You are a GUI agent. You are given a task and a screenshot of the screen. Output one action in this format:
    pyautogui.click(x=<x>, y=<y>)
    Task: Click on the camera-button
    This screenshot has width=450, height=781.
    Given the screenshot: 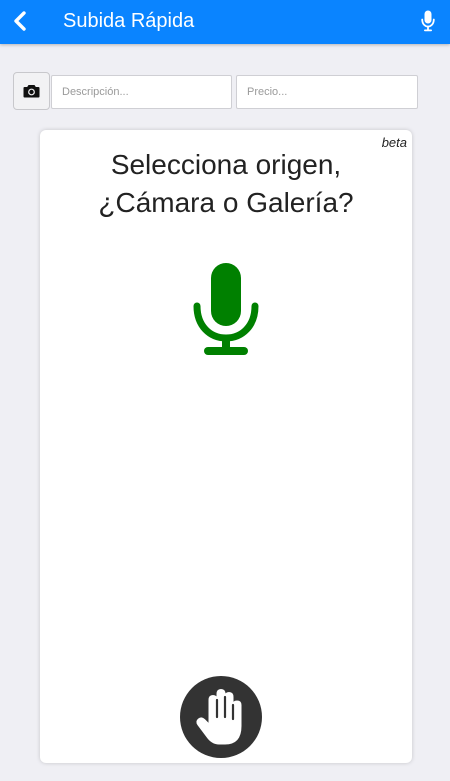 What is the action you would take?
    pyautogui.click(x=31, y=91)
    